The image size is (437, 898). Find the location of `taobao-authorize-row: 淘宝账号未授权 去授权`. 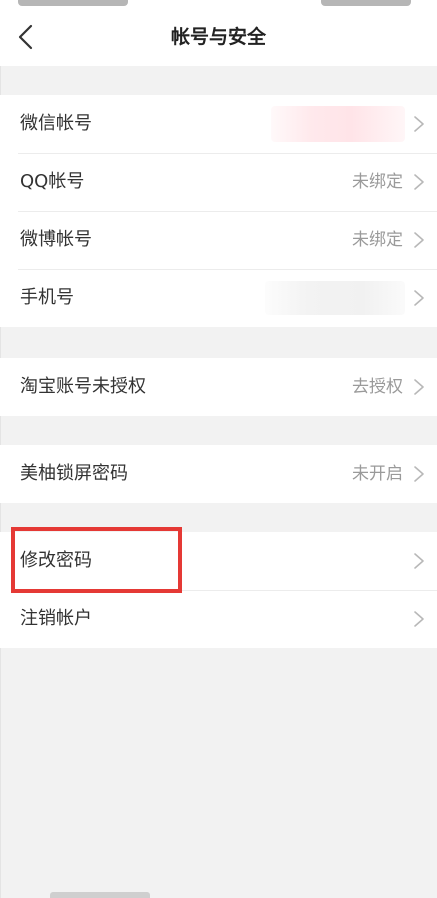

taobao-authorize-row: 淘宝账号未授权 去授权 is located at coordinates (218, 387).